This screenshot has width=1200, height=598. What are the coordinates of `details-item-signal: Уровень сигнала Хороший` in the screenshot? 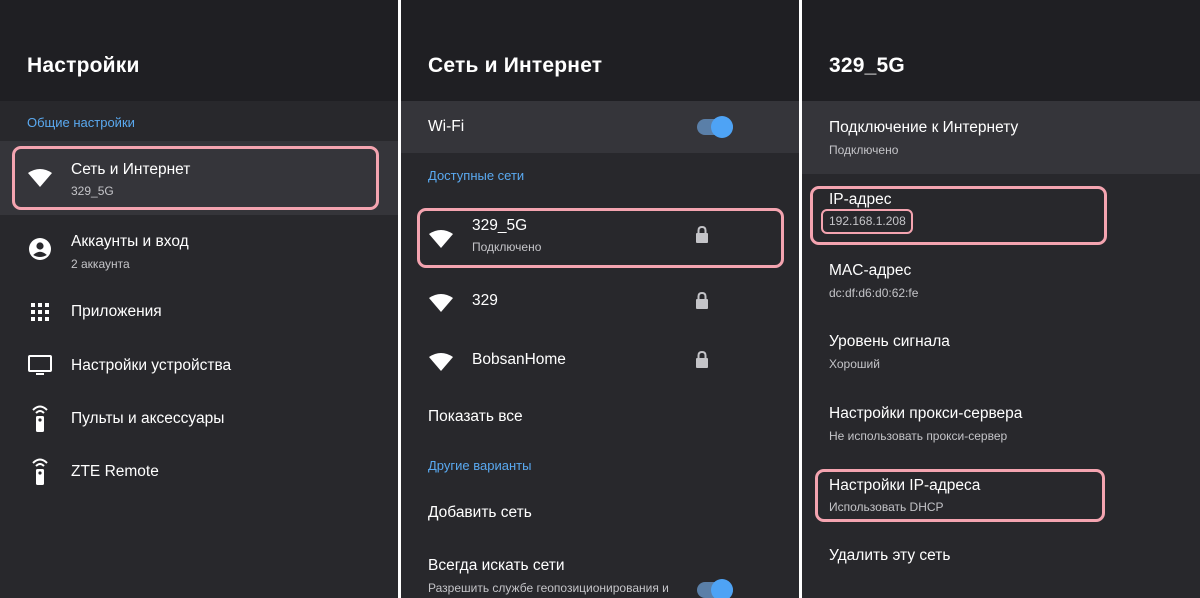 It's located at (1001, 354).